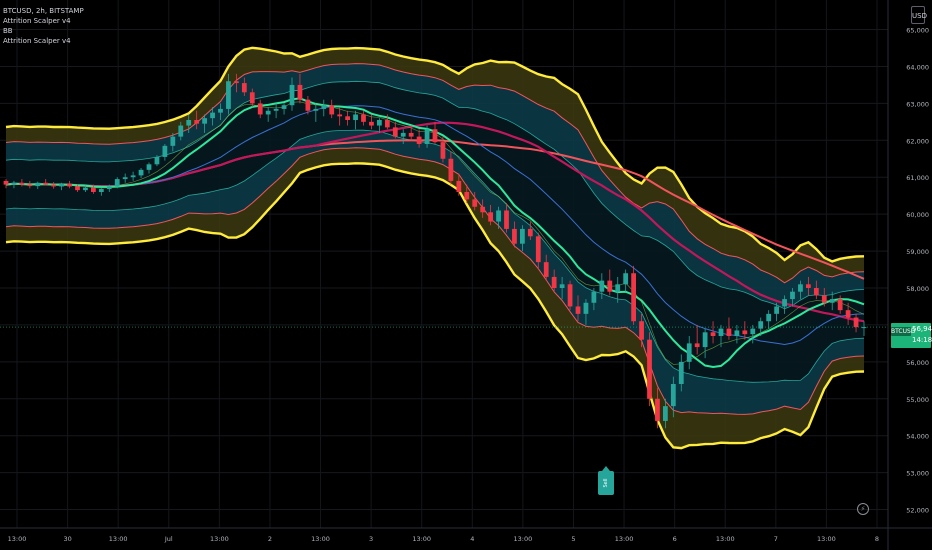 This screenshot has height=550, width=932. Describe the element at coordinates (43, 11) in the screenshot. I see `legend-symbol: BTCUSD, 2h, BITSTAMP` at that location.